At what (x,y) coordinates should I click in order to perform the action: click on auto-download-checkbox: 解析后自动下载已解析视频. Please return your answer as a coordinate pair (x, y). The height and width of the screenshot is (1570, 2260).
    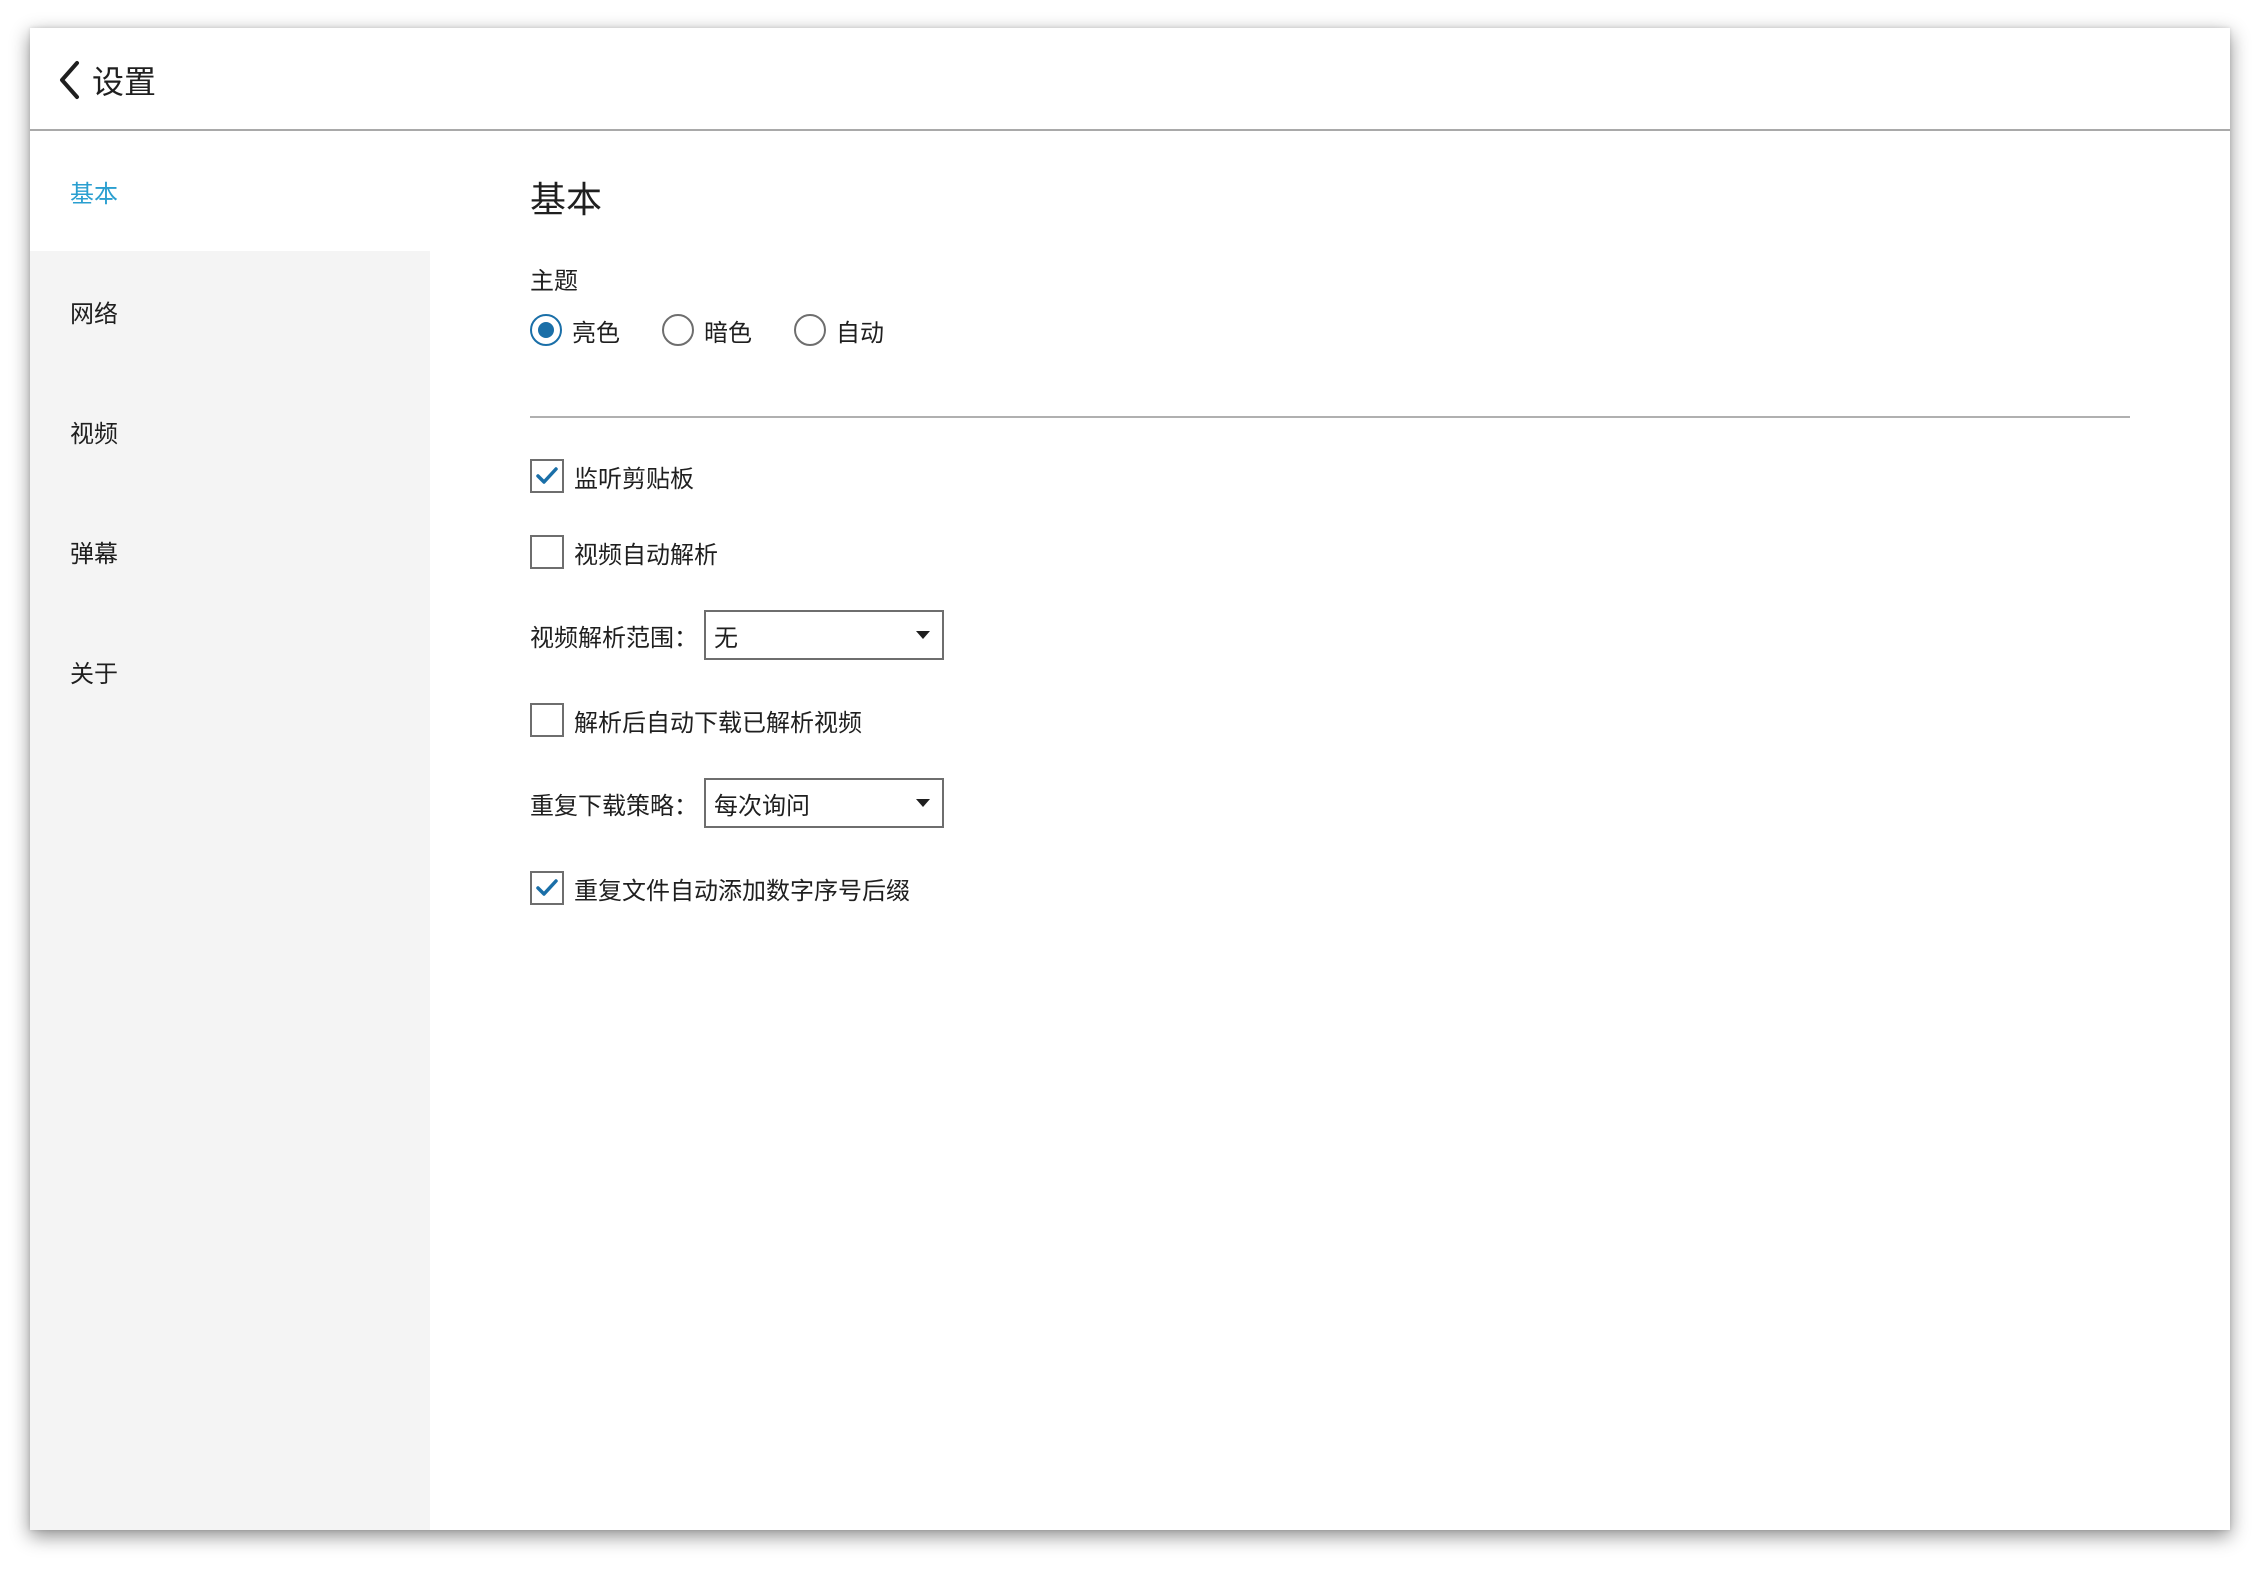
    Looking at the image, I should click on (696, 720).